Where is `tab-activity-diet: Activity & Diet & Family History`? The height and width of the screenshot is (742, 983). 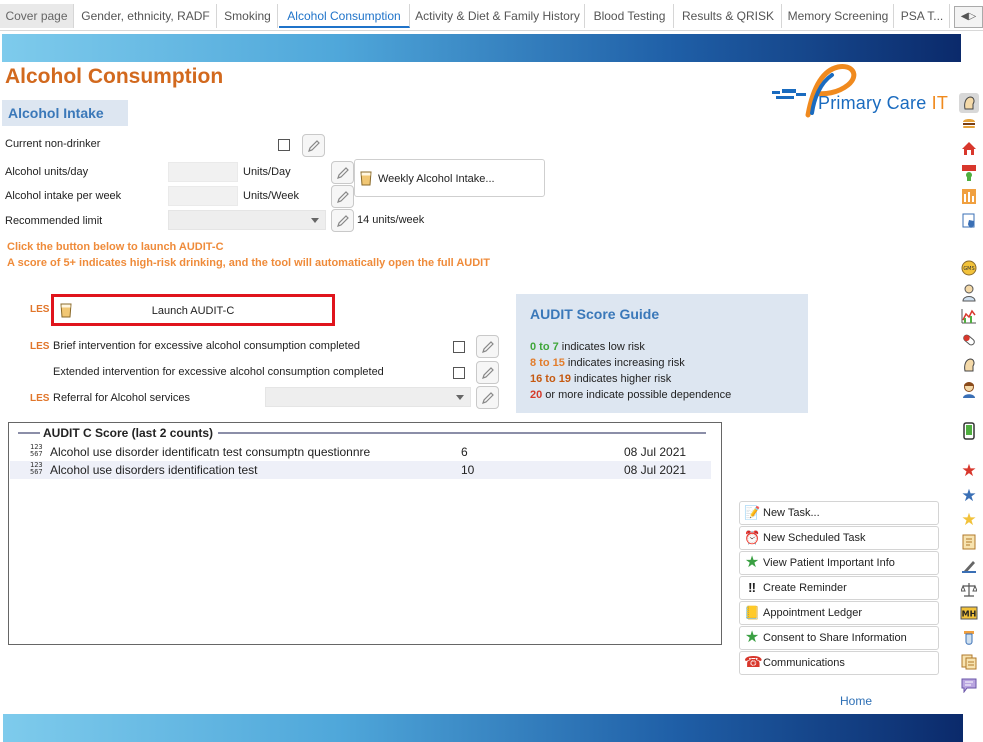 tab-activity-diet: Activity & Diet & Family History is located at coordinates (498, 16).